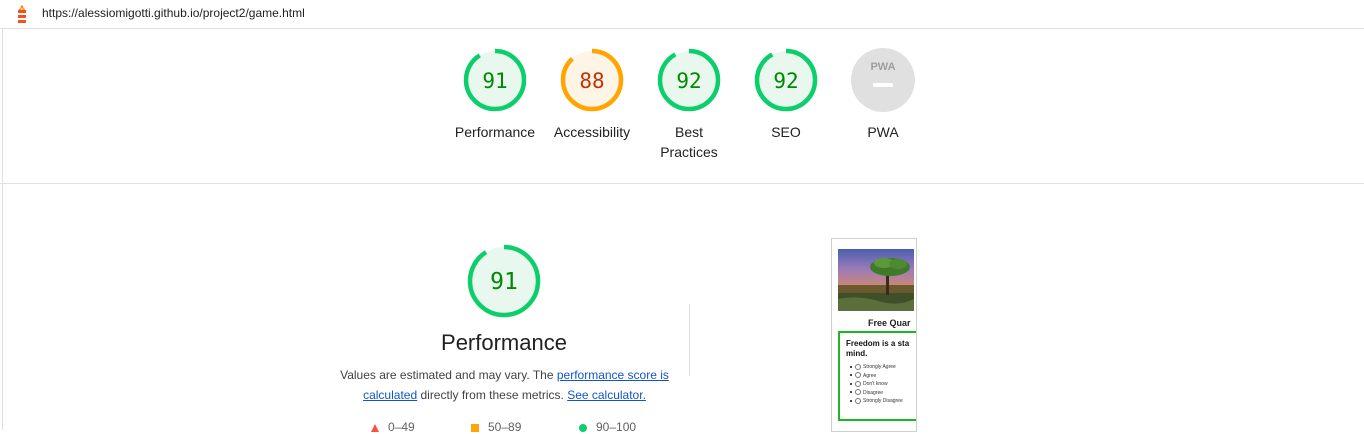 The height and width of the screenshot is (434, 1364). I want to click on gauge-label-seo: SEO, so click(786, 132).